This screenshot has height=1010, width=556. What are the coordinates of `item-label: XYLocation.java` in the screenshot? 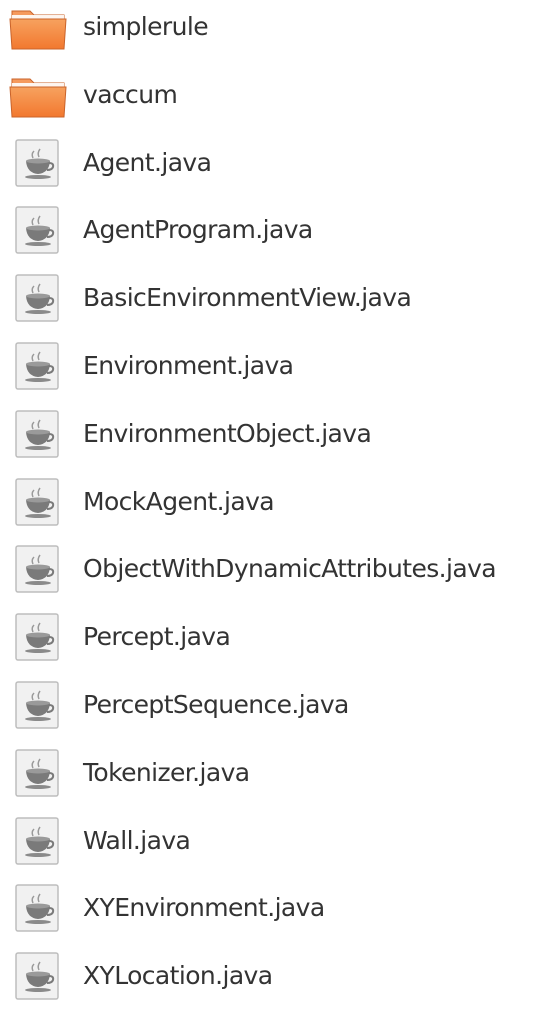 It's located at (178, 976).